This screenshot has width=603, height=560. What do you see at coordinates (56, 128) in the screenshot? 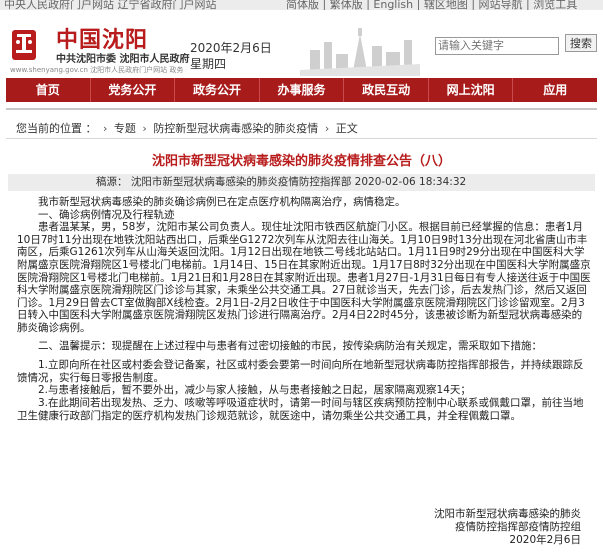
I see `breadcrumb-prefix: 您当前的位置 ：` at bounding box center [56, 128].